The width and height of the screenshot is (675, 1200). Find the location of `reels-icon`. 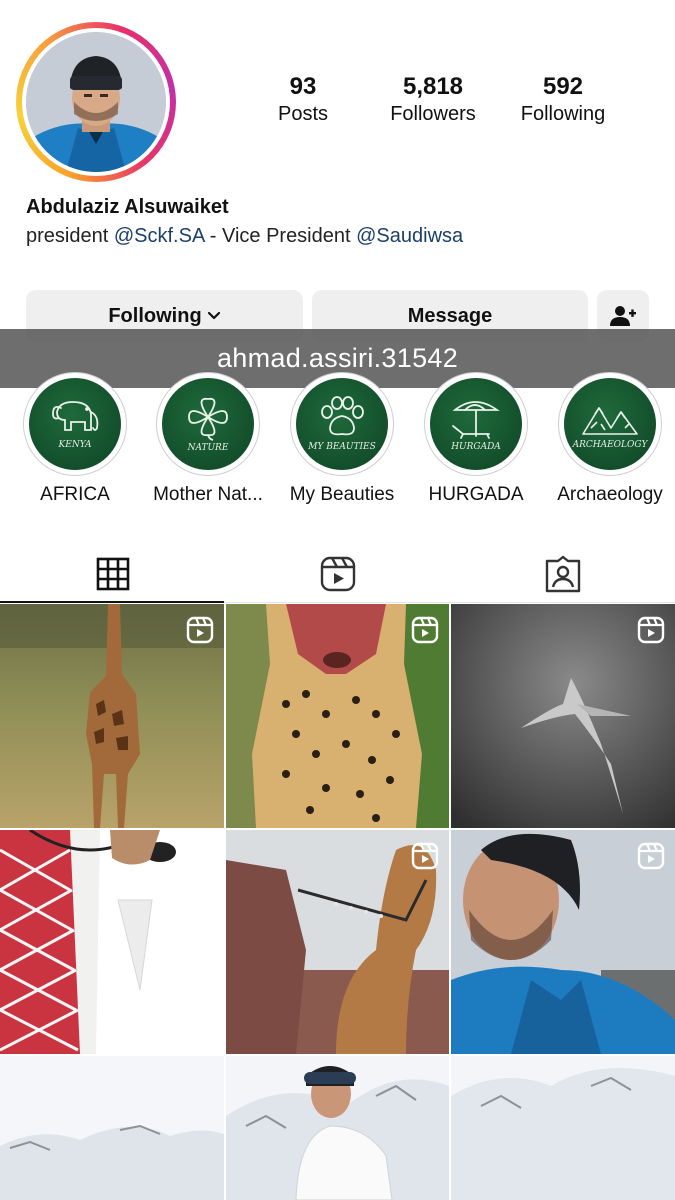

reels-icon is located at coordinates (337, 574).